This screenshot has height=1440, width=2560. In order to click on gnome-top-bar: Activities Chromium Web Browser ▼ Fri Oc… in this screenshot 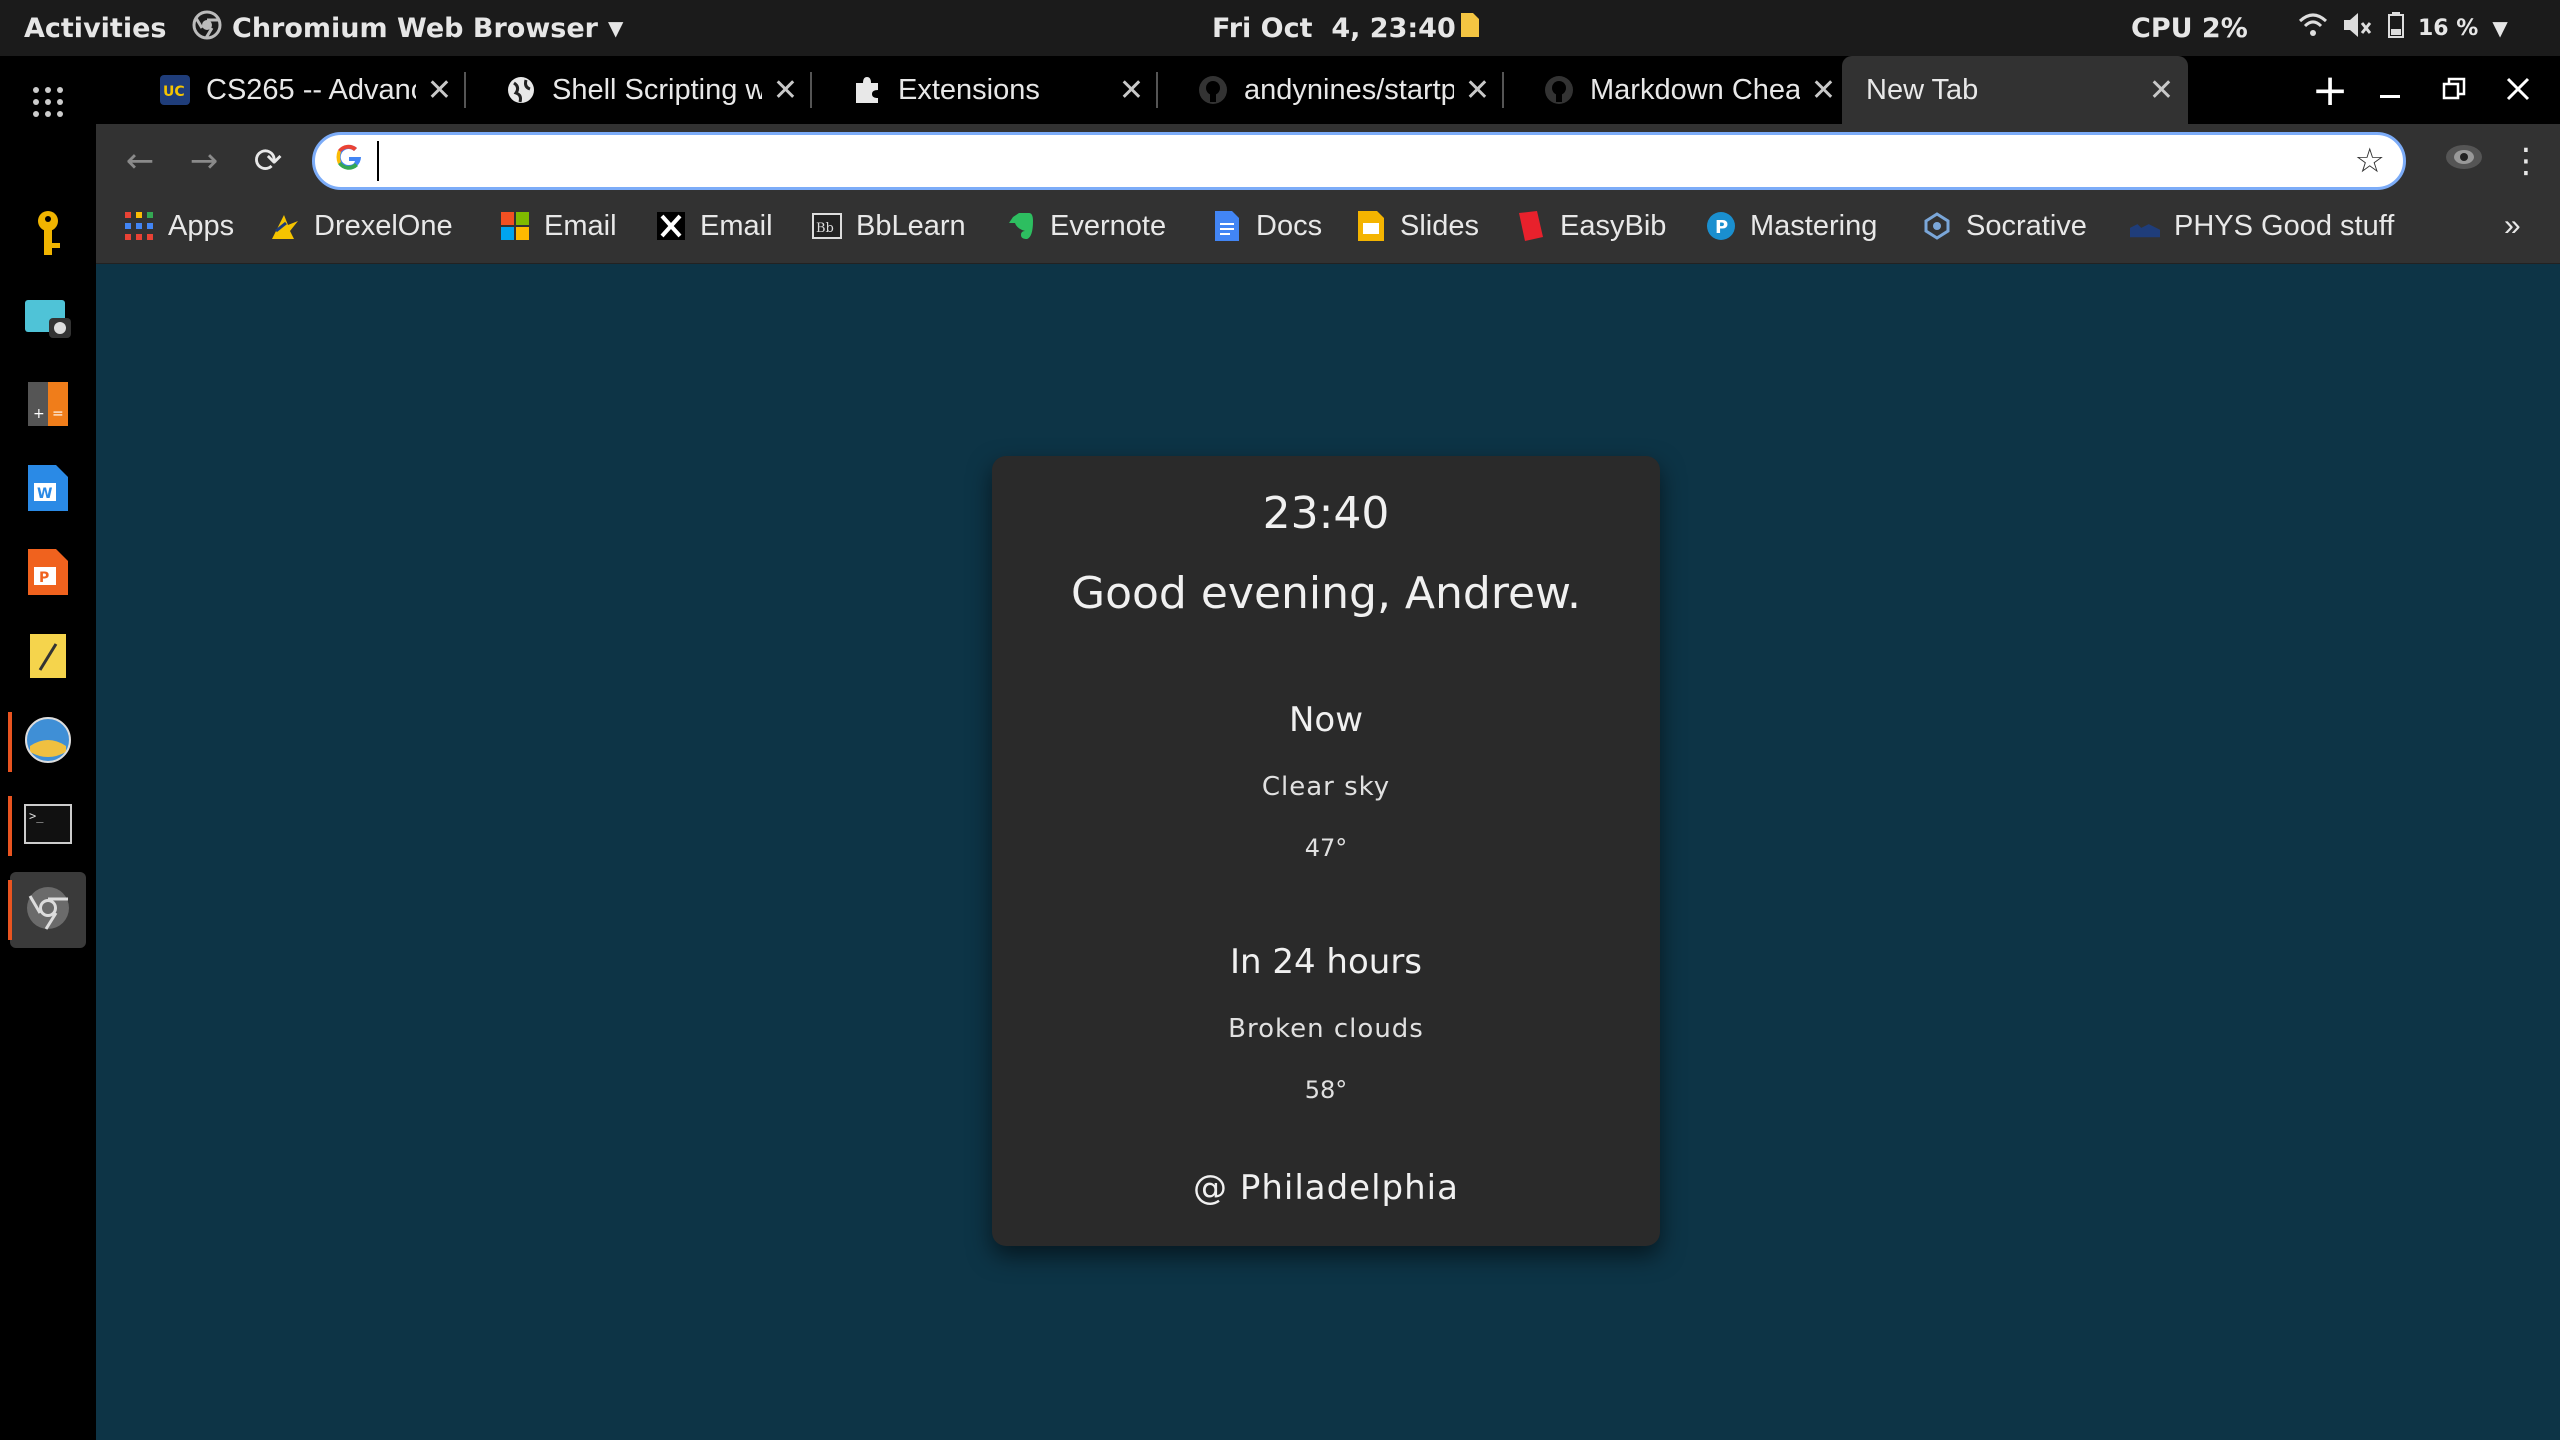, I will do `click(1280, 28)`.